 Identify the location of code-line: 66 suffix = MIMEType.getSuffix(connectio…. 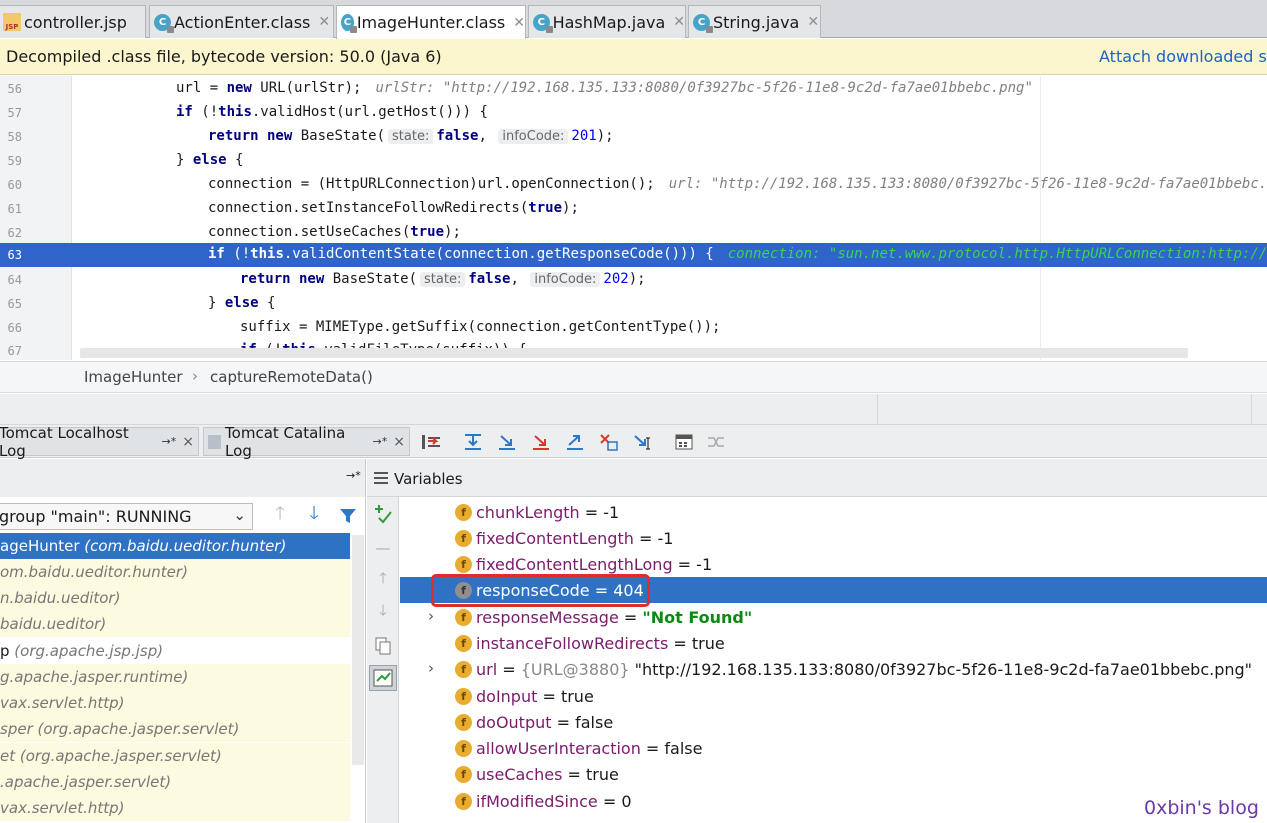
(633, 328).